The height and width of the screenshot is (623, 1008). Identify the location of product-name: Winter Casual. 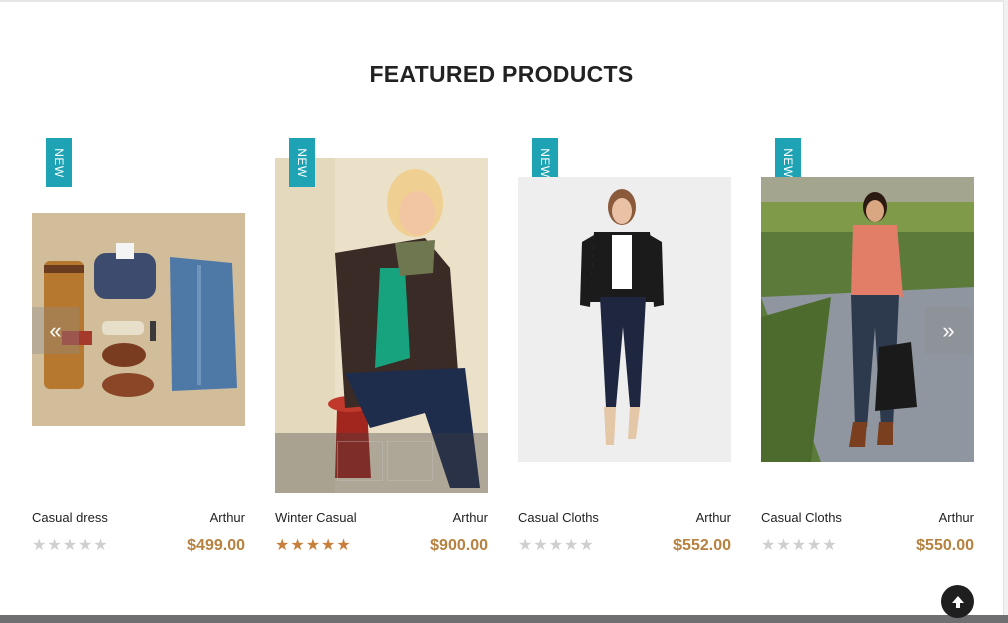
(316, 517).